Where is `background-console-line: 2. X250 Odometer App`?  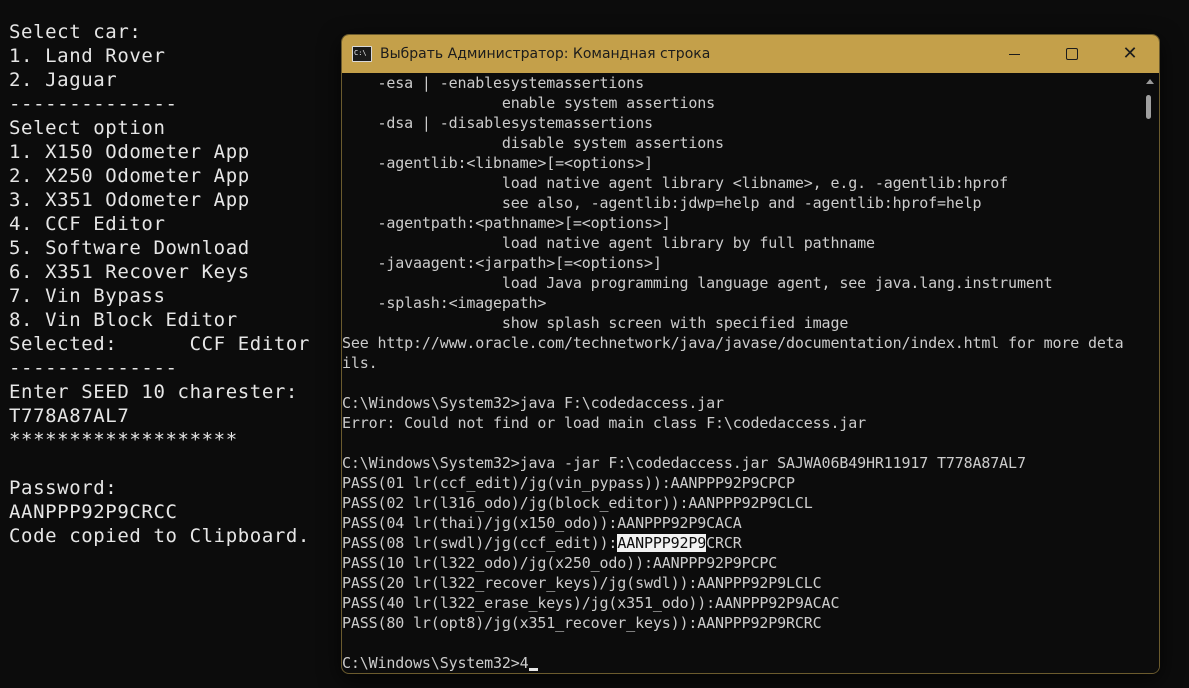
background-console-line: 2. X250 Odometer App is located at coordinates (129, 176).